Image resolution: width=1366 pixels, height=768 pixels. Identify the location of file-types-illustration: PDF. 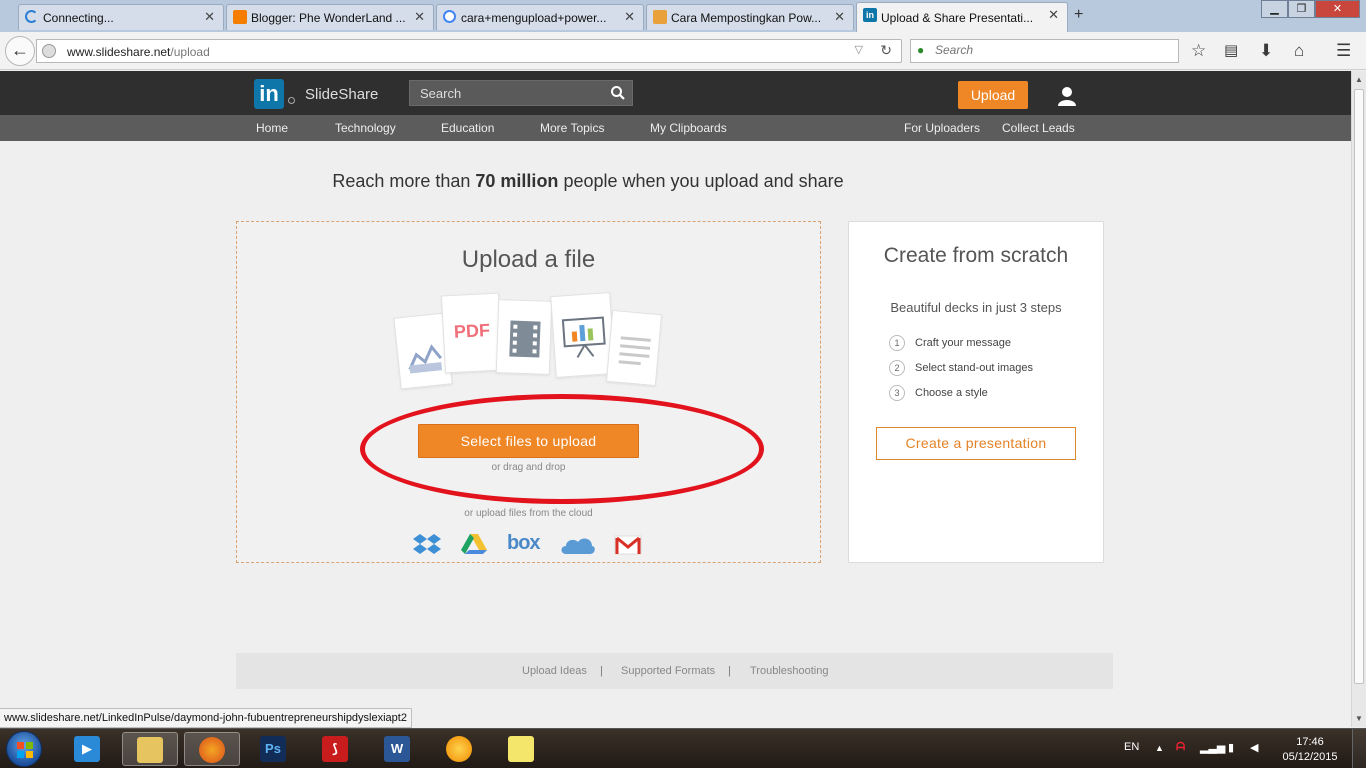
(531, 345).